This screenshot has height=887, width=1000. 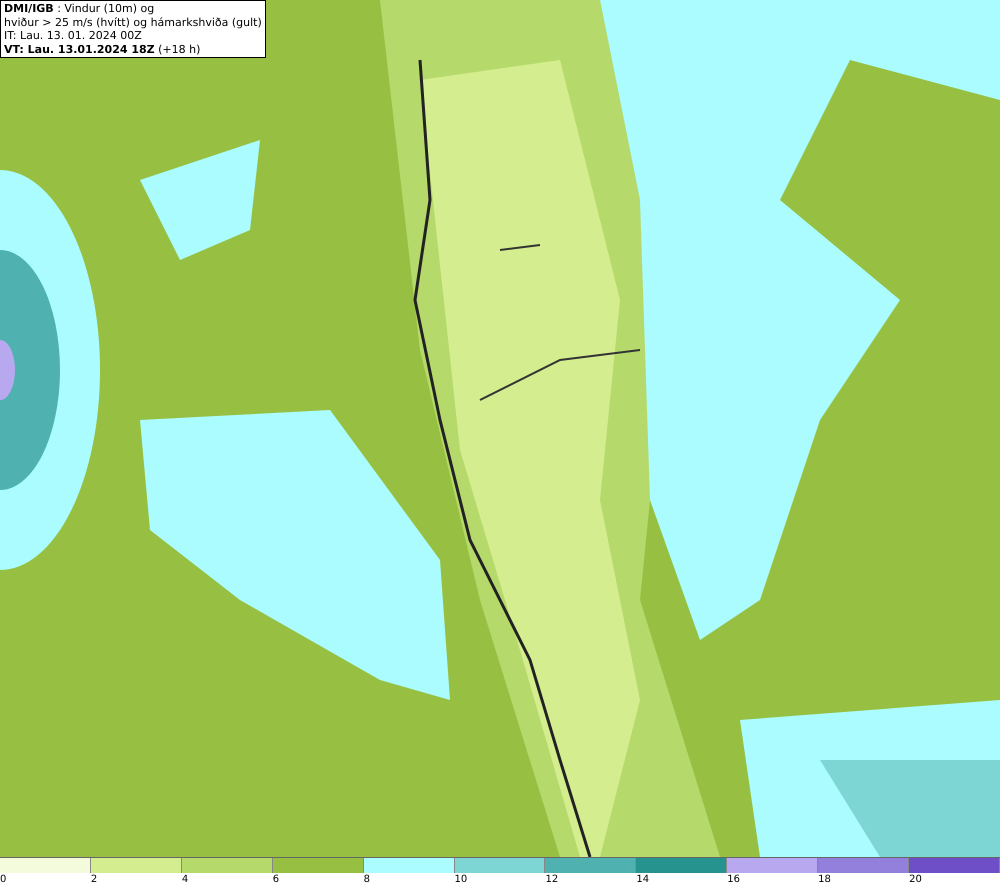 I want to click on legend-label: 6, so click(x=276, y=879).